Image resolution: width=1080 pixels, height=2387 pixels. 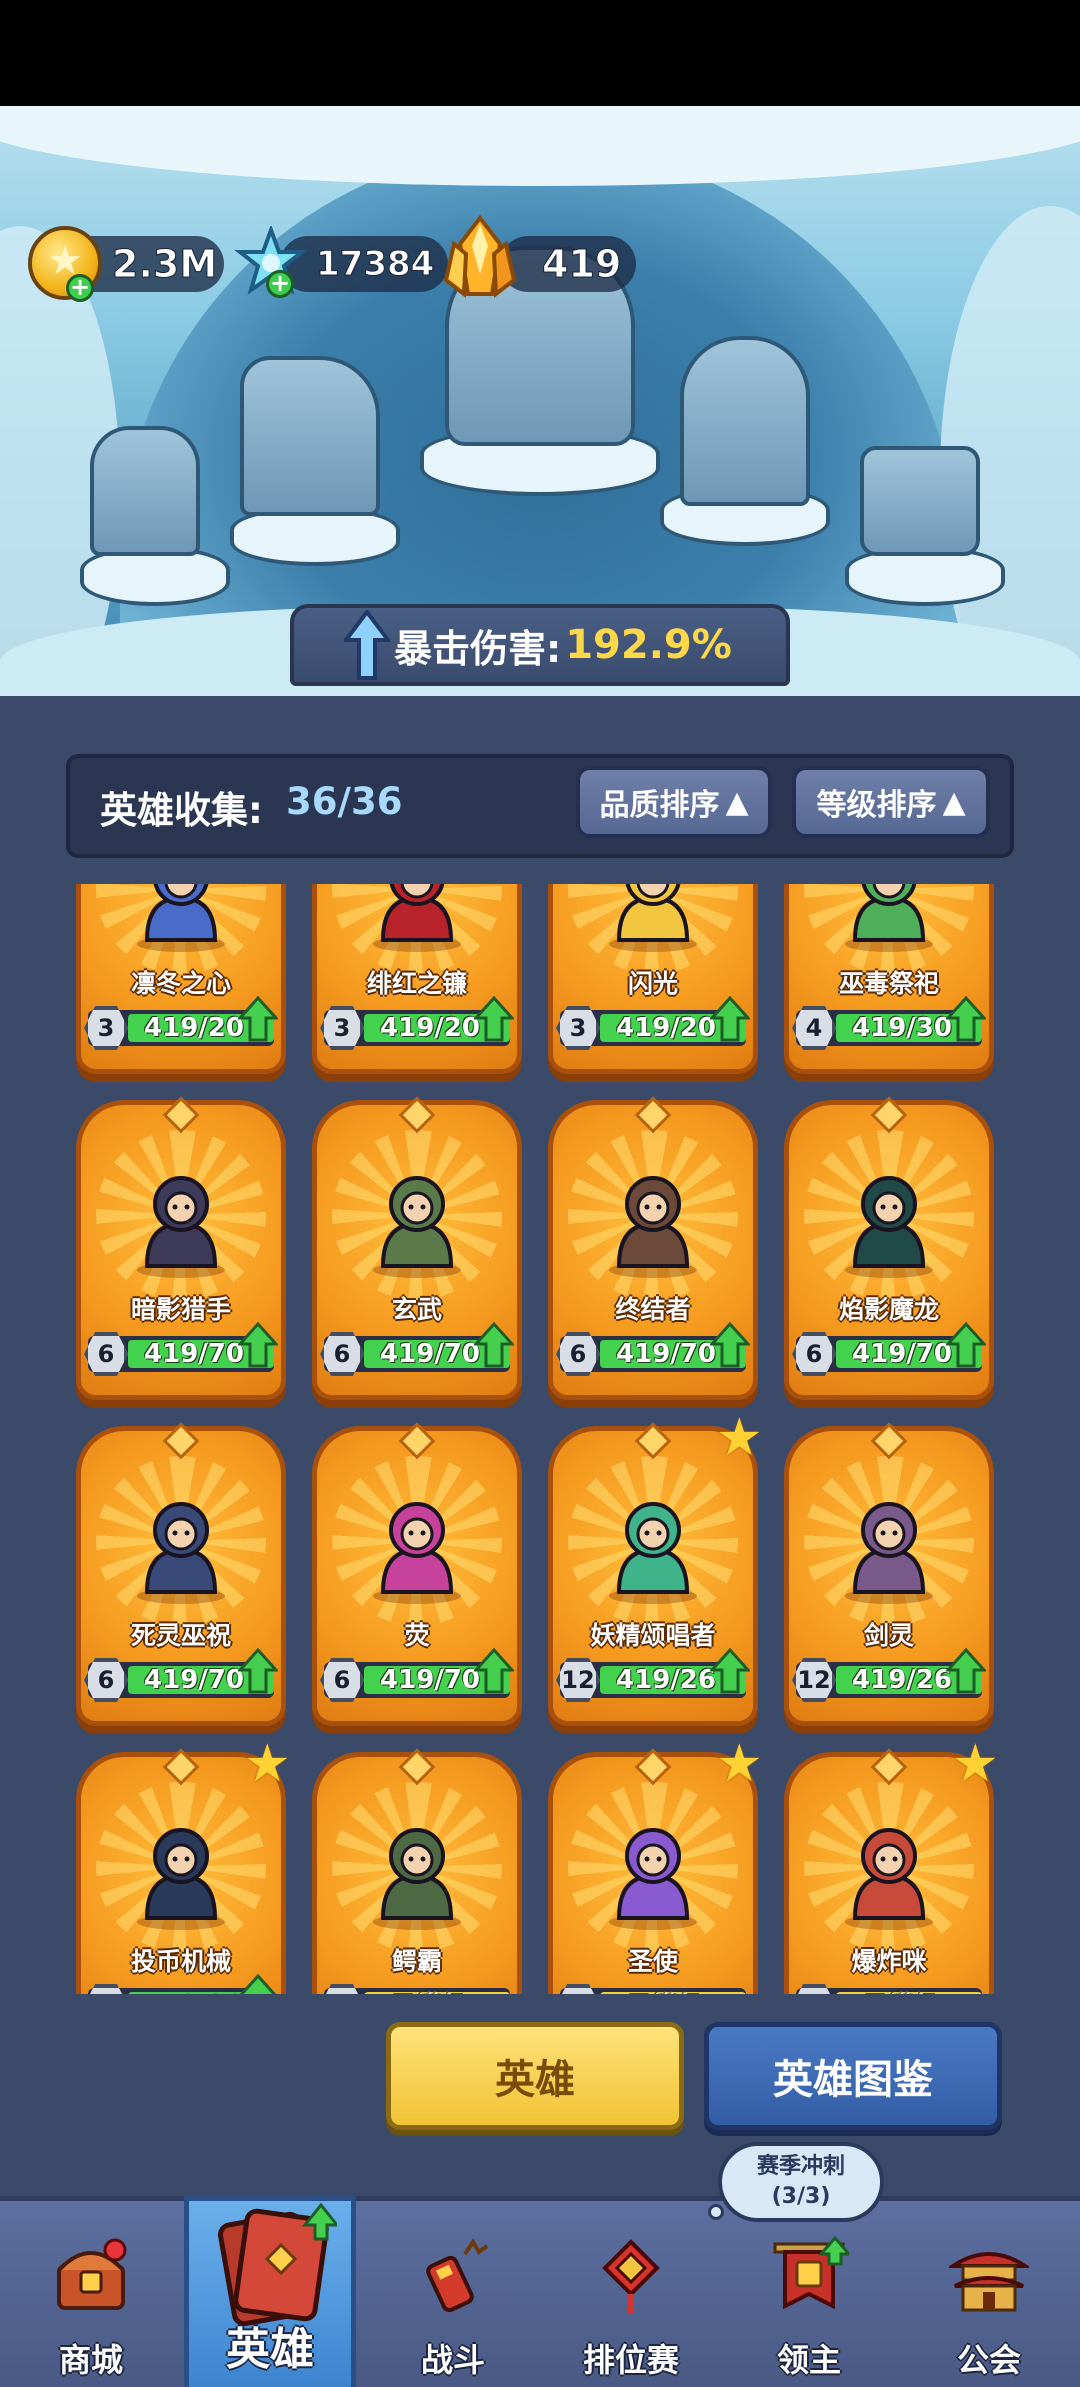 I want to click on hero-card: 圣使15已满级★, so click(x=655, y=1866).